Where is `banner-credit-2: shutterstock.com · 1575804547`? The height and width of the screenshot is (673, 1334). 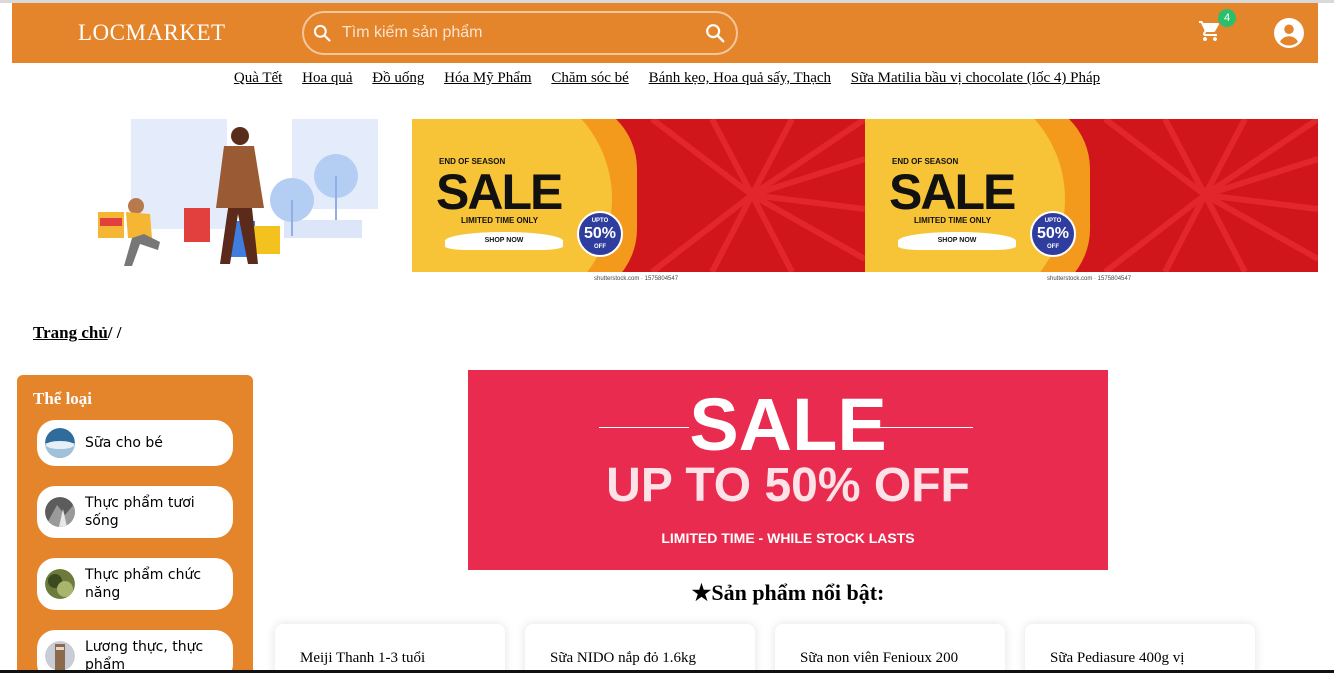
banner-credit-2: shutterstock.com · 1575804547 is located at coordinates (1089, 279).